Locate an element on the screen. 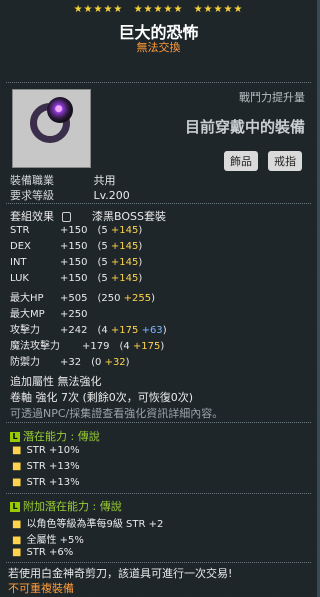 This screenshot has width=320, height=597. scissors-note: 若使用白金神奇剪刀，該道具可進行一次交易! is located at coordinates (120, 573).